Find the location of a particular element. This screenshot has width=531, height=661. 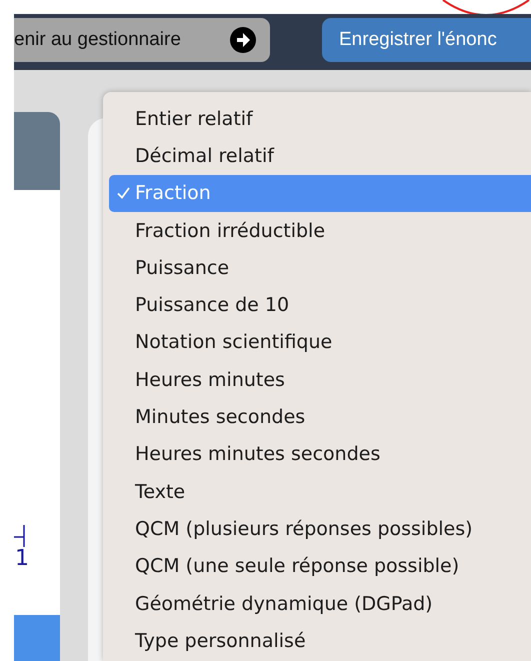

menu-item: Géométrie dynamique (DGPad) is located at coordinates (320, 603).